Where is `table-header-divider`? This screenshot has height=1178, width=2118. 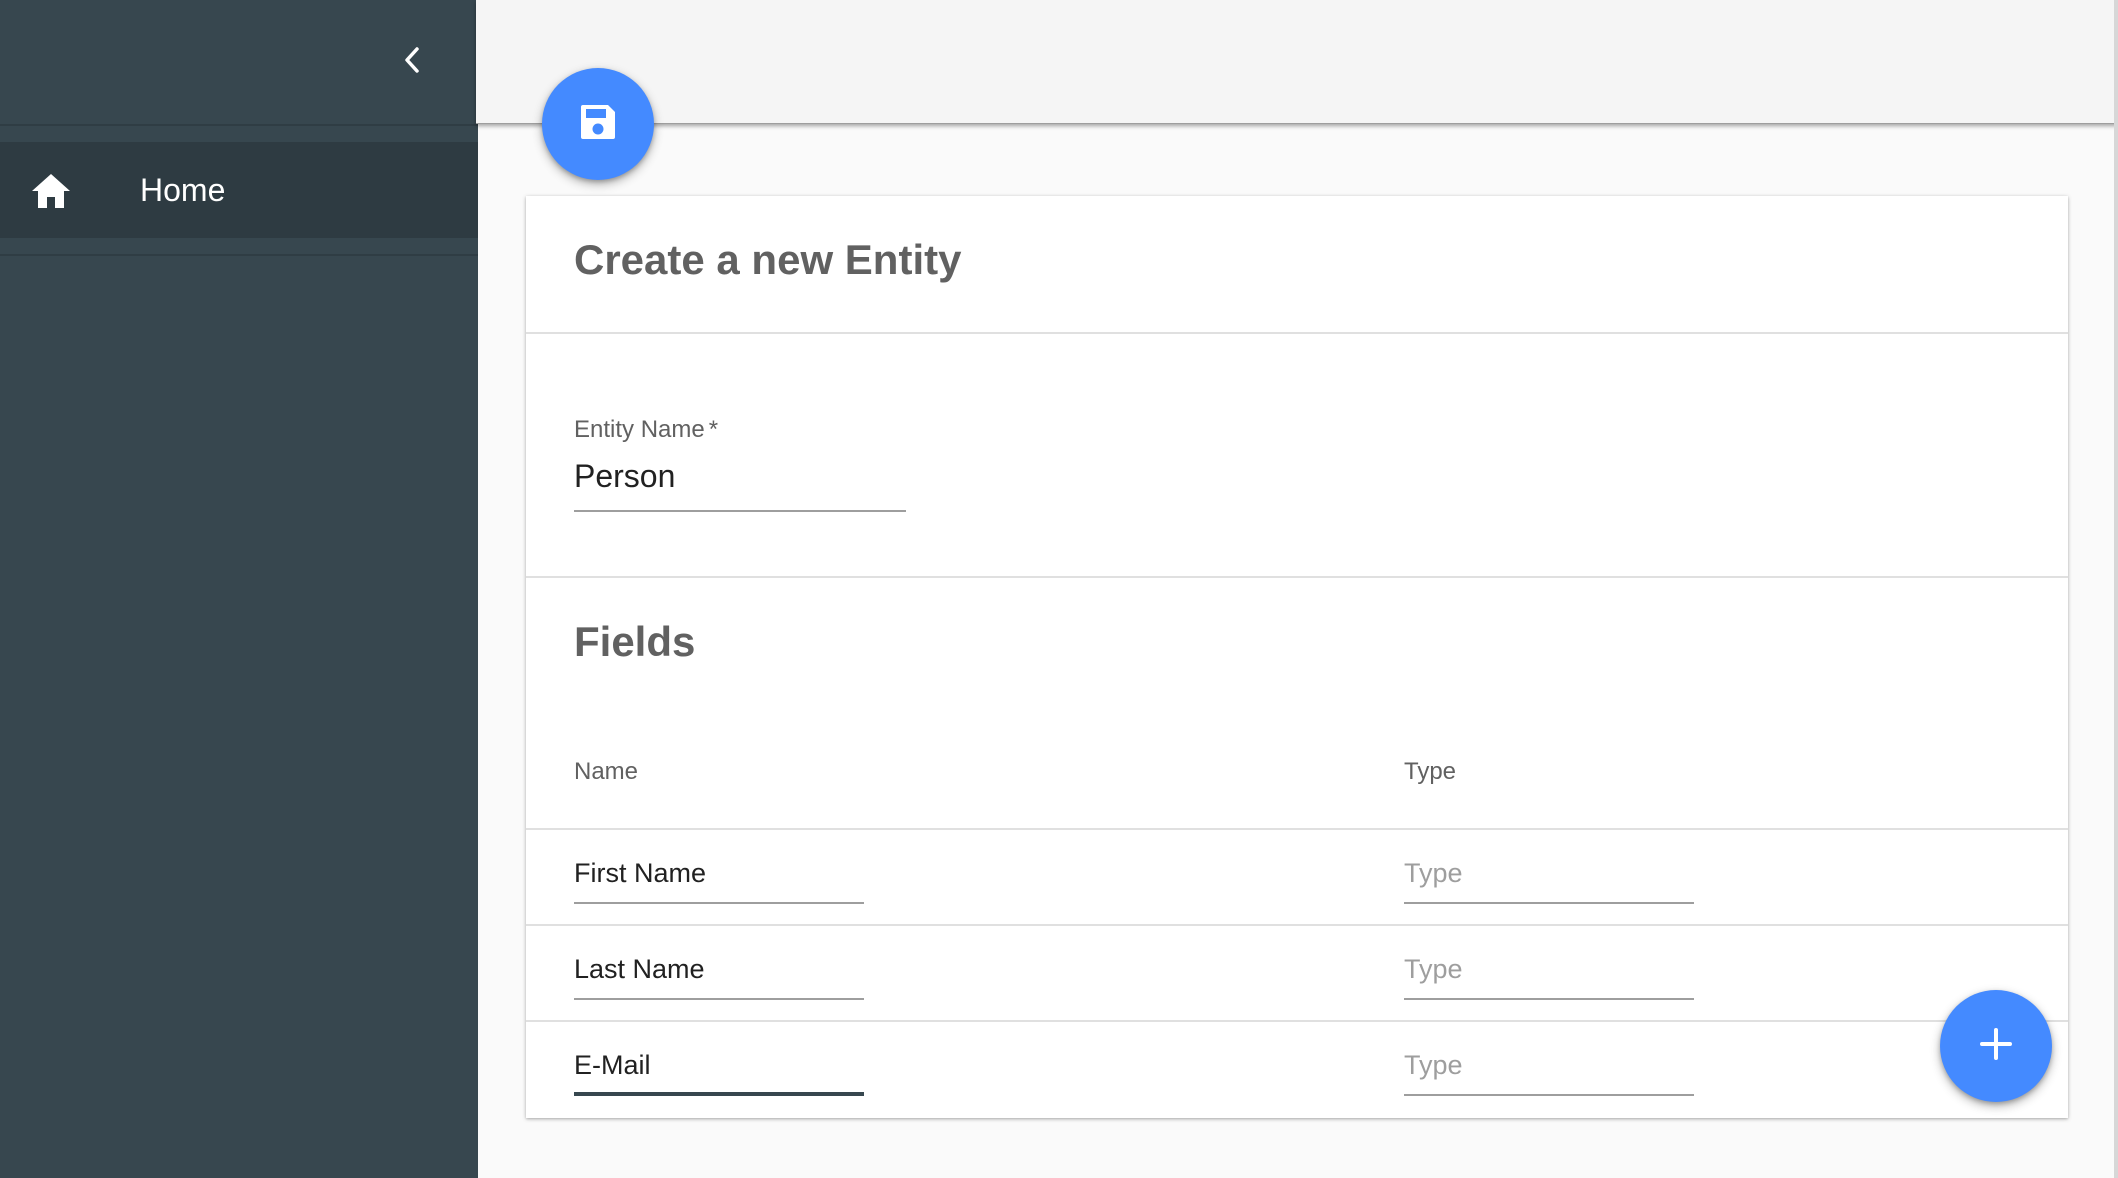 table-header-divider is located at coordinates (1297, 829).